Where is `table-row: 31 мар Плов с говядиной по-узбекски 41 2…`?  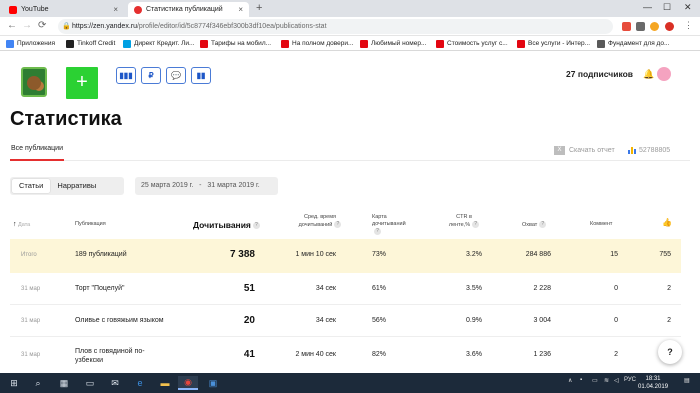
table-row: 31 мар Плов с говядиной по-узбекски 41 2… is located at coordinates (345, 355).